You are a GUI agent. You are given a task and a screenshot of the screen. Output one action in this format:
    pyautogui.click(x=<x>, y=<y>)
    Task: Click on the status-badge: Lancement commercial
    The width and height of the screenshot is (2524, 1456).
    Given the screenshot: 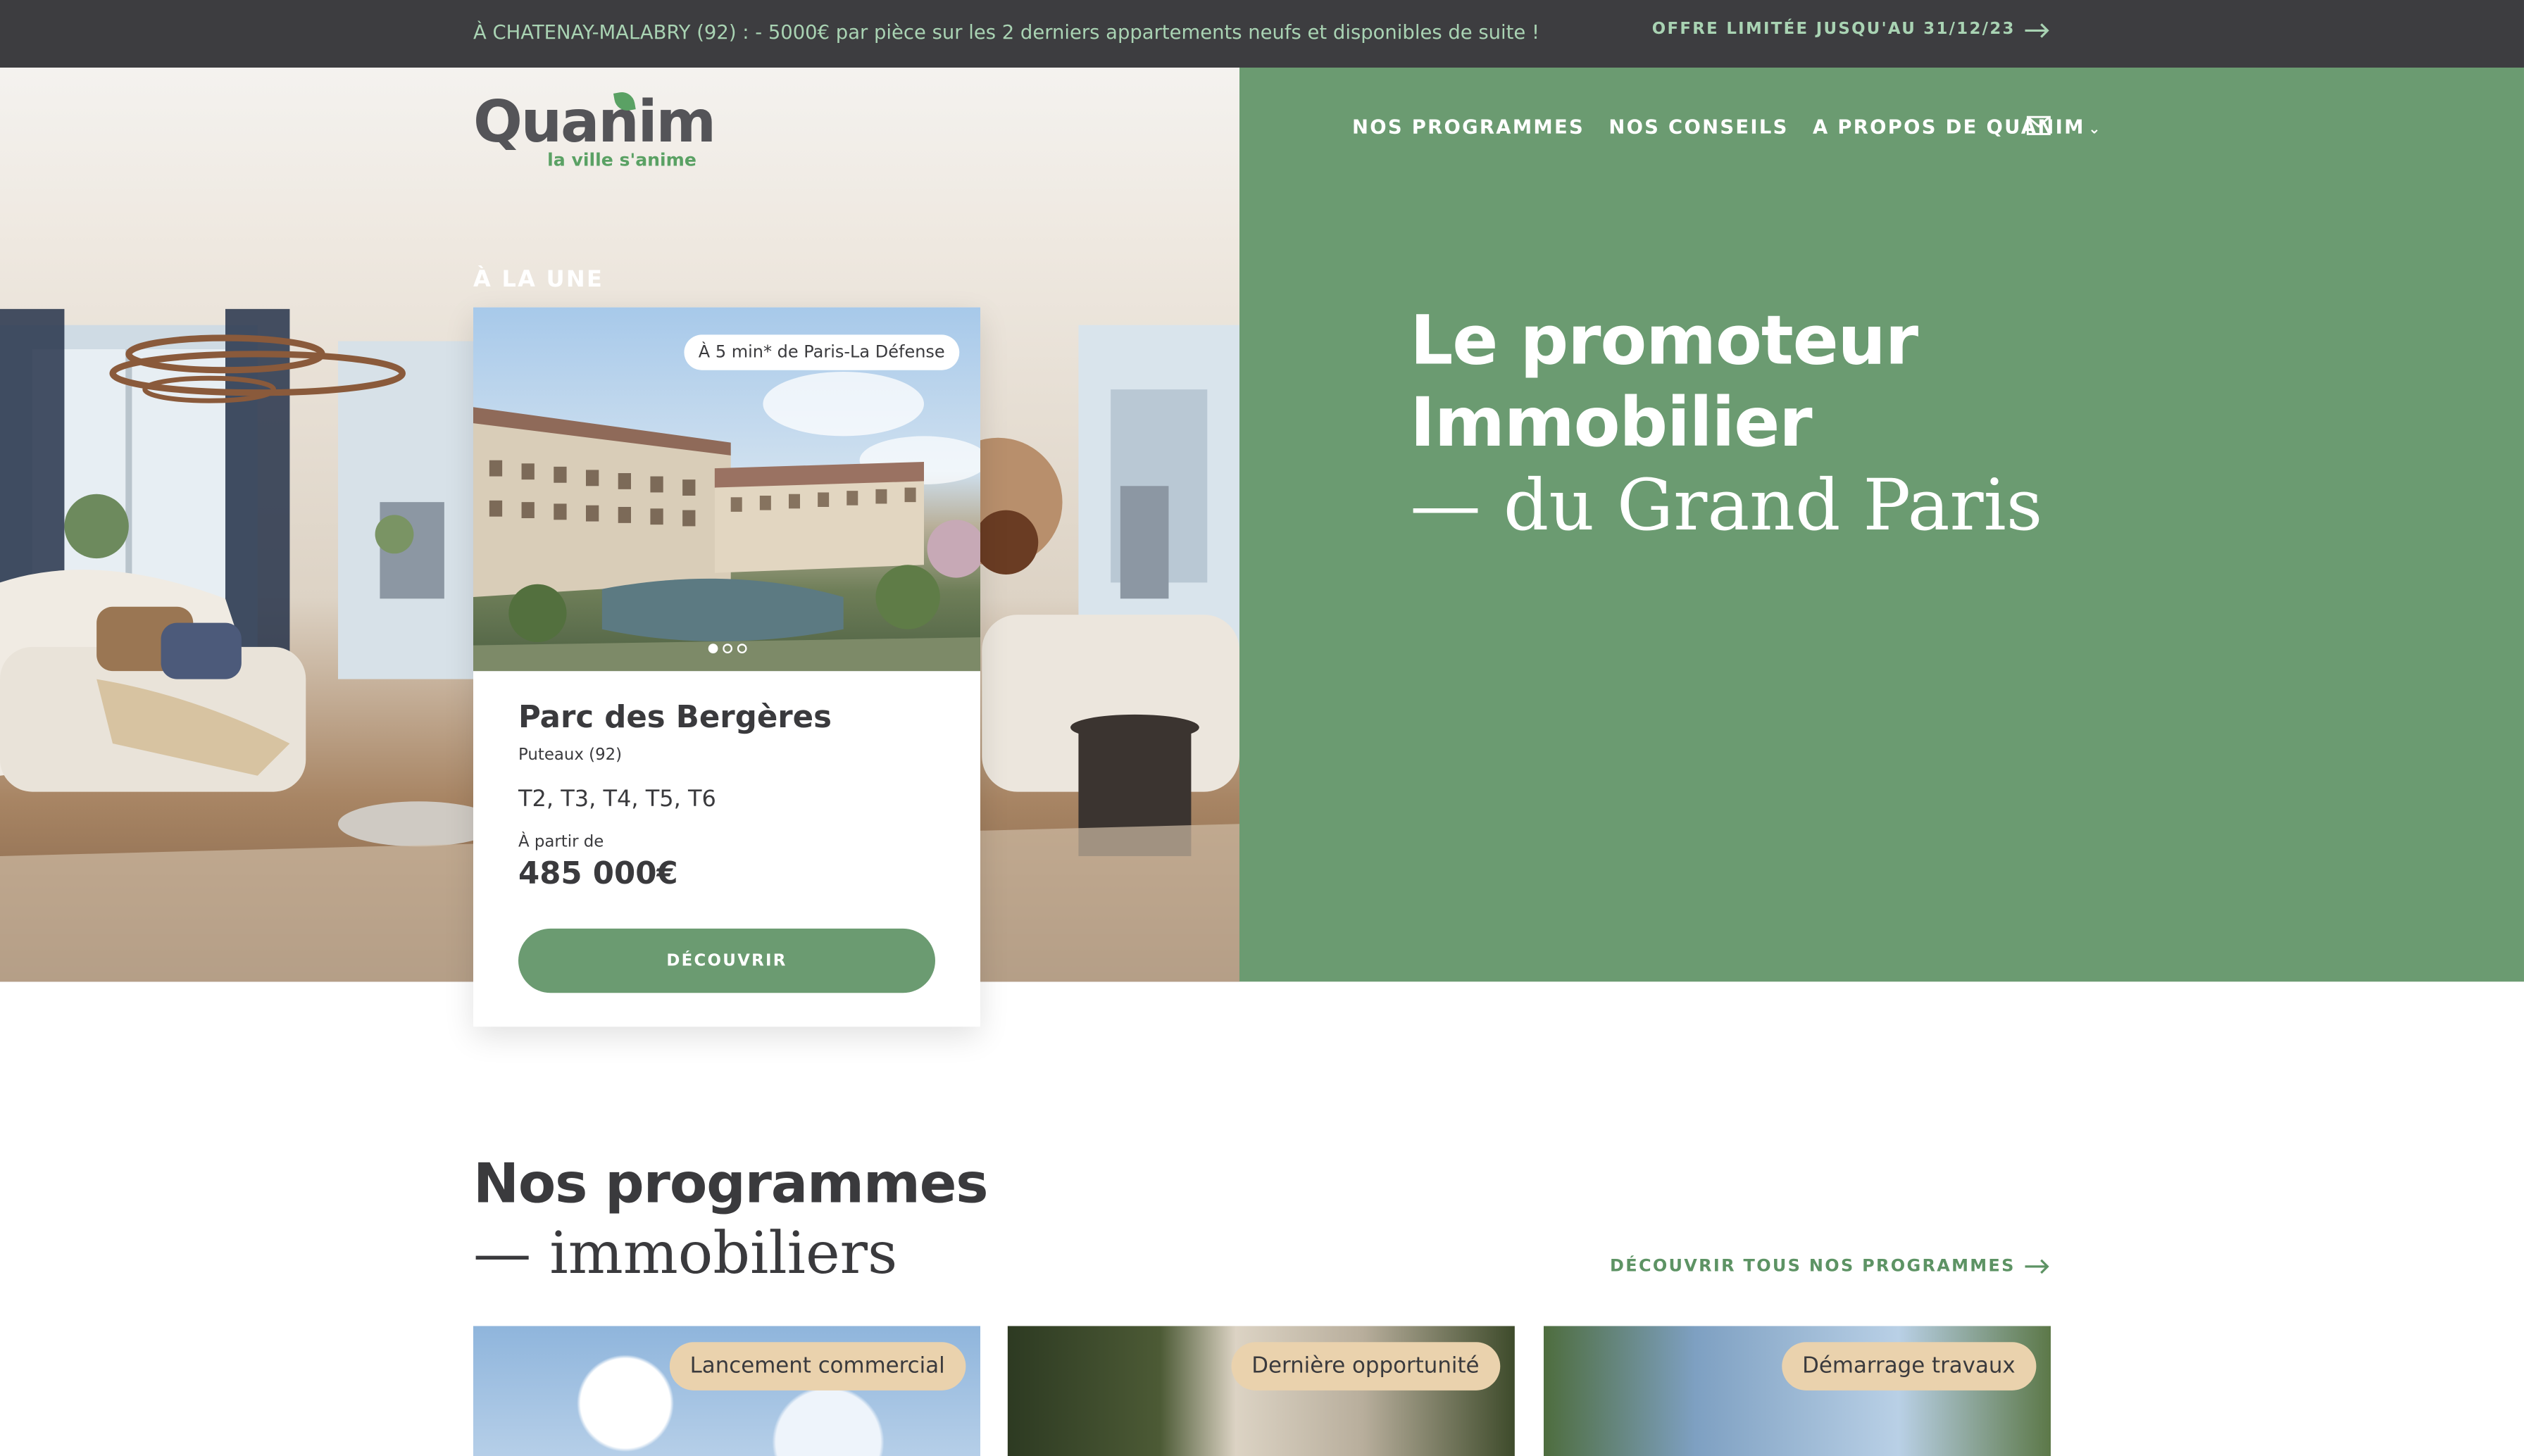 What is the action you would take?
    pyautogui.click(x=817, y=1366)
    